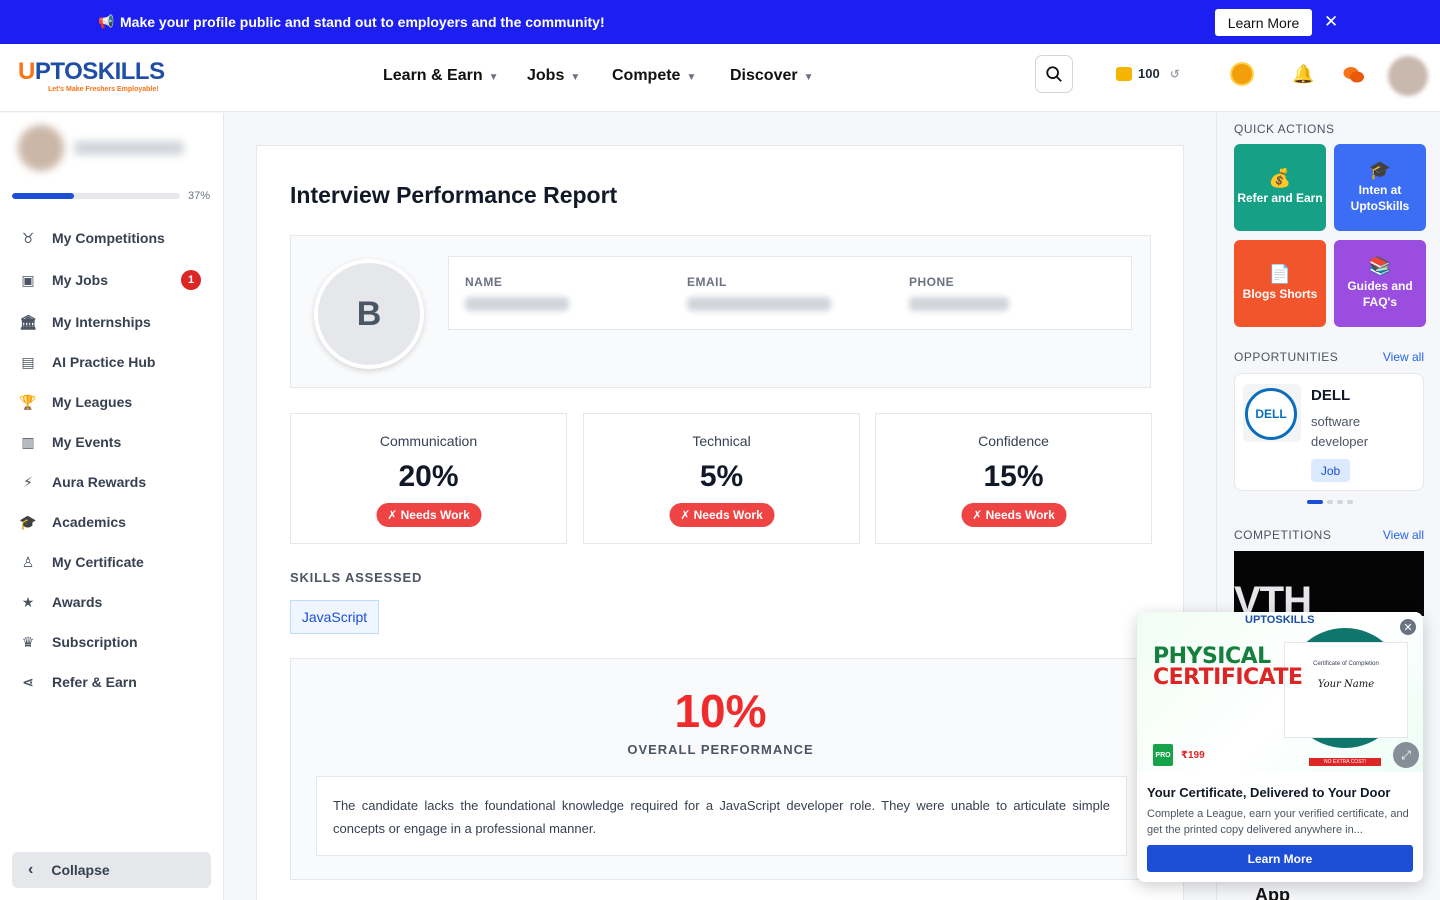  Describe the element at coordinates (28, 681) in the screenshot. I see `share-icon: ⋖` at that location.